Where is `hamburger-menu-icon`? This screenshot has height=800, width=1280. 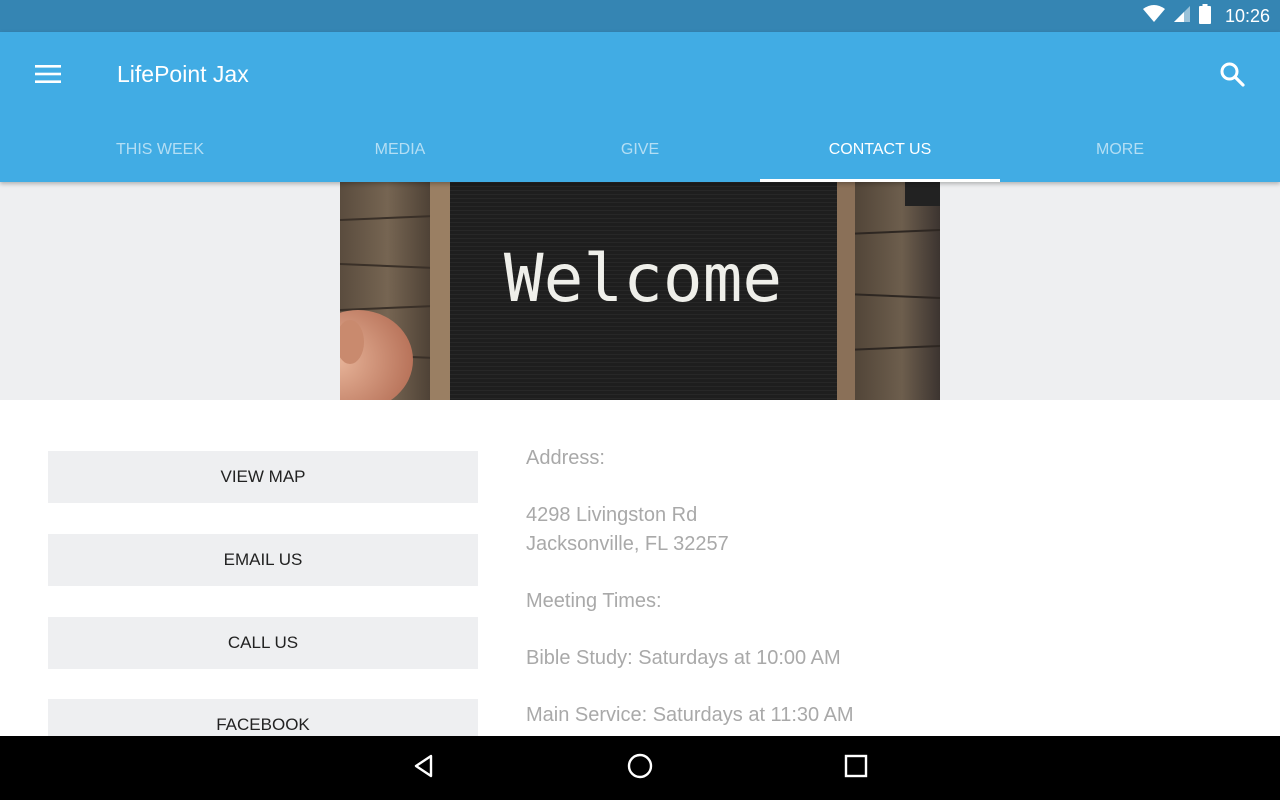
hamburger-menu-icon is located at coordinates (48, 76).